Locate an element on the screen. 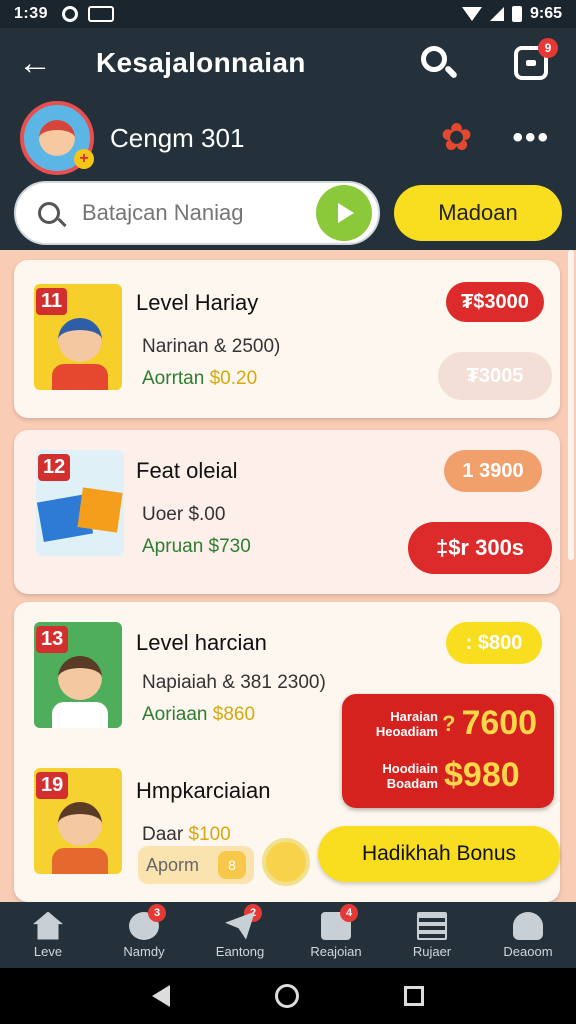  search-bar is located at coordinates (197, 213).